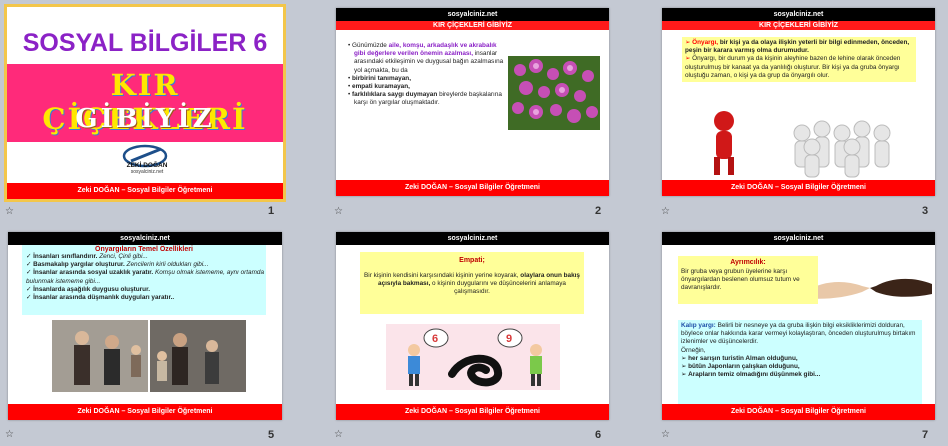 Image resolution: width=948 pixels, height=446 pixels. Describe the element at coordinates (509, 339) in the screenshot. I see `svg-text: 9` at that location.